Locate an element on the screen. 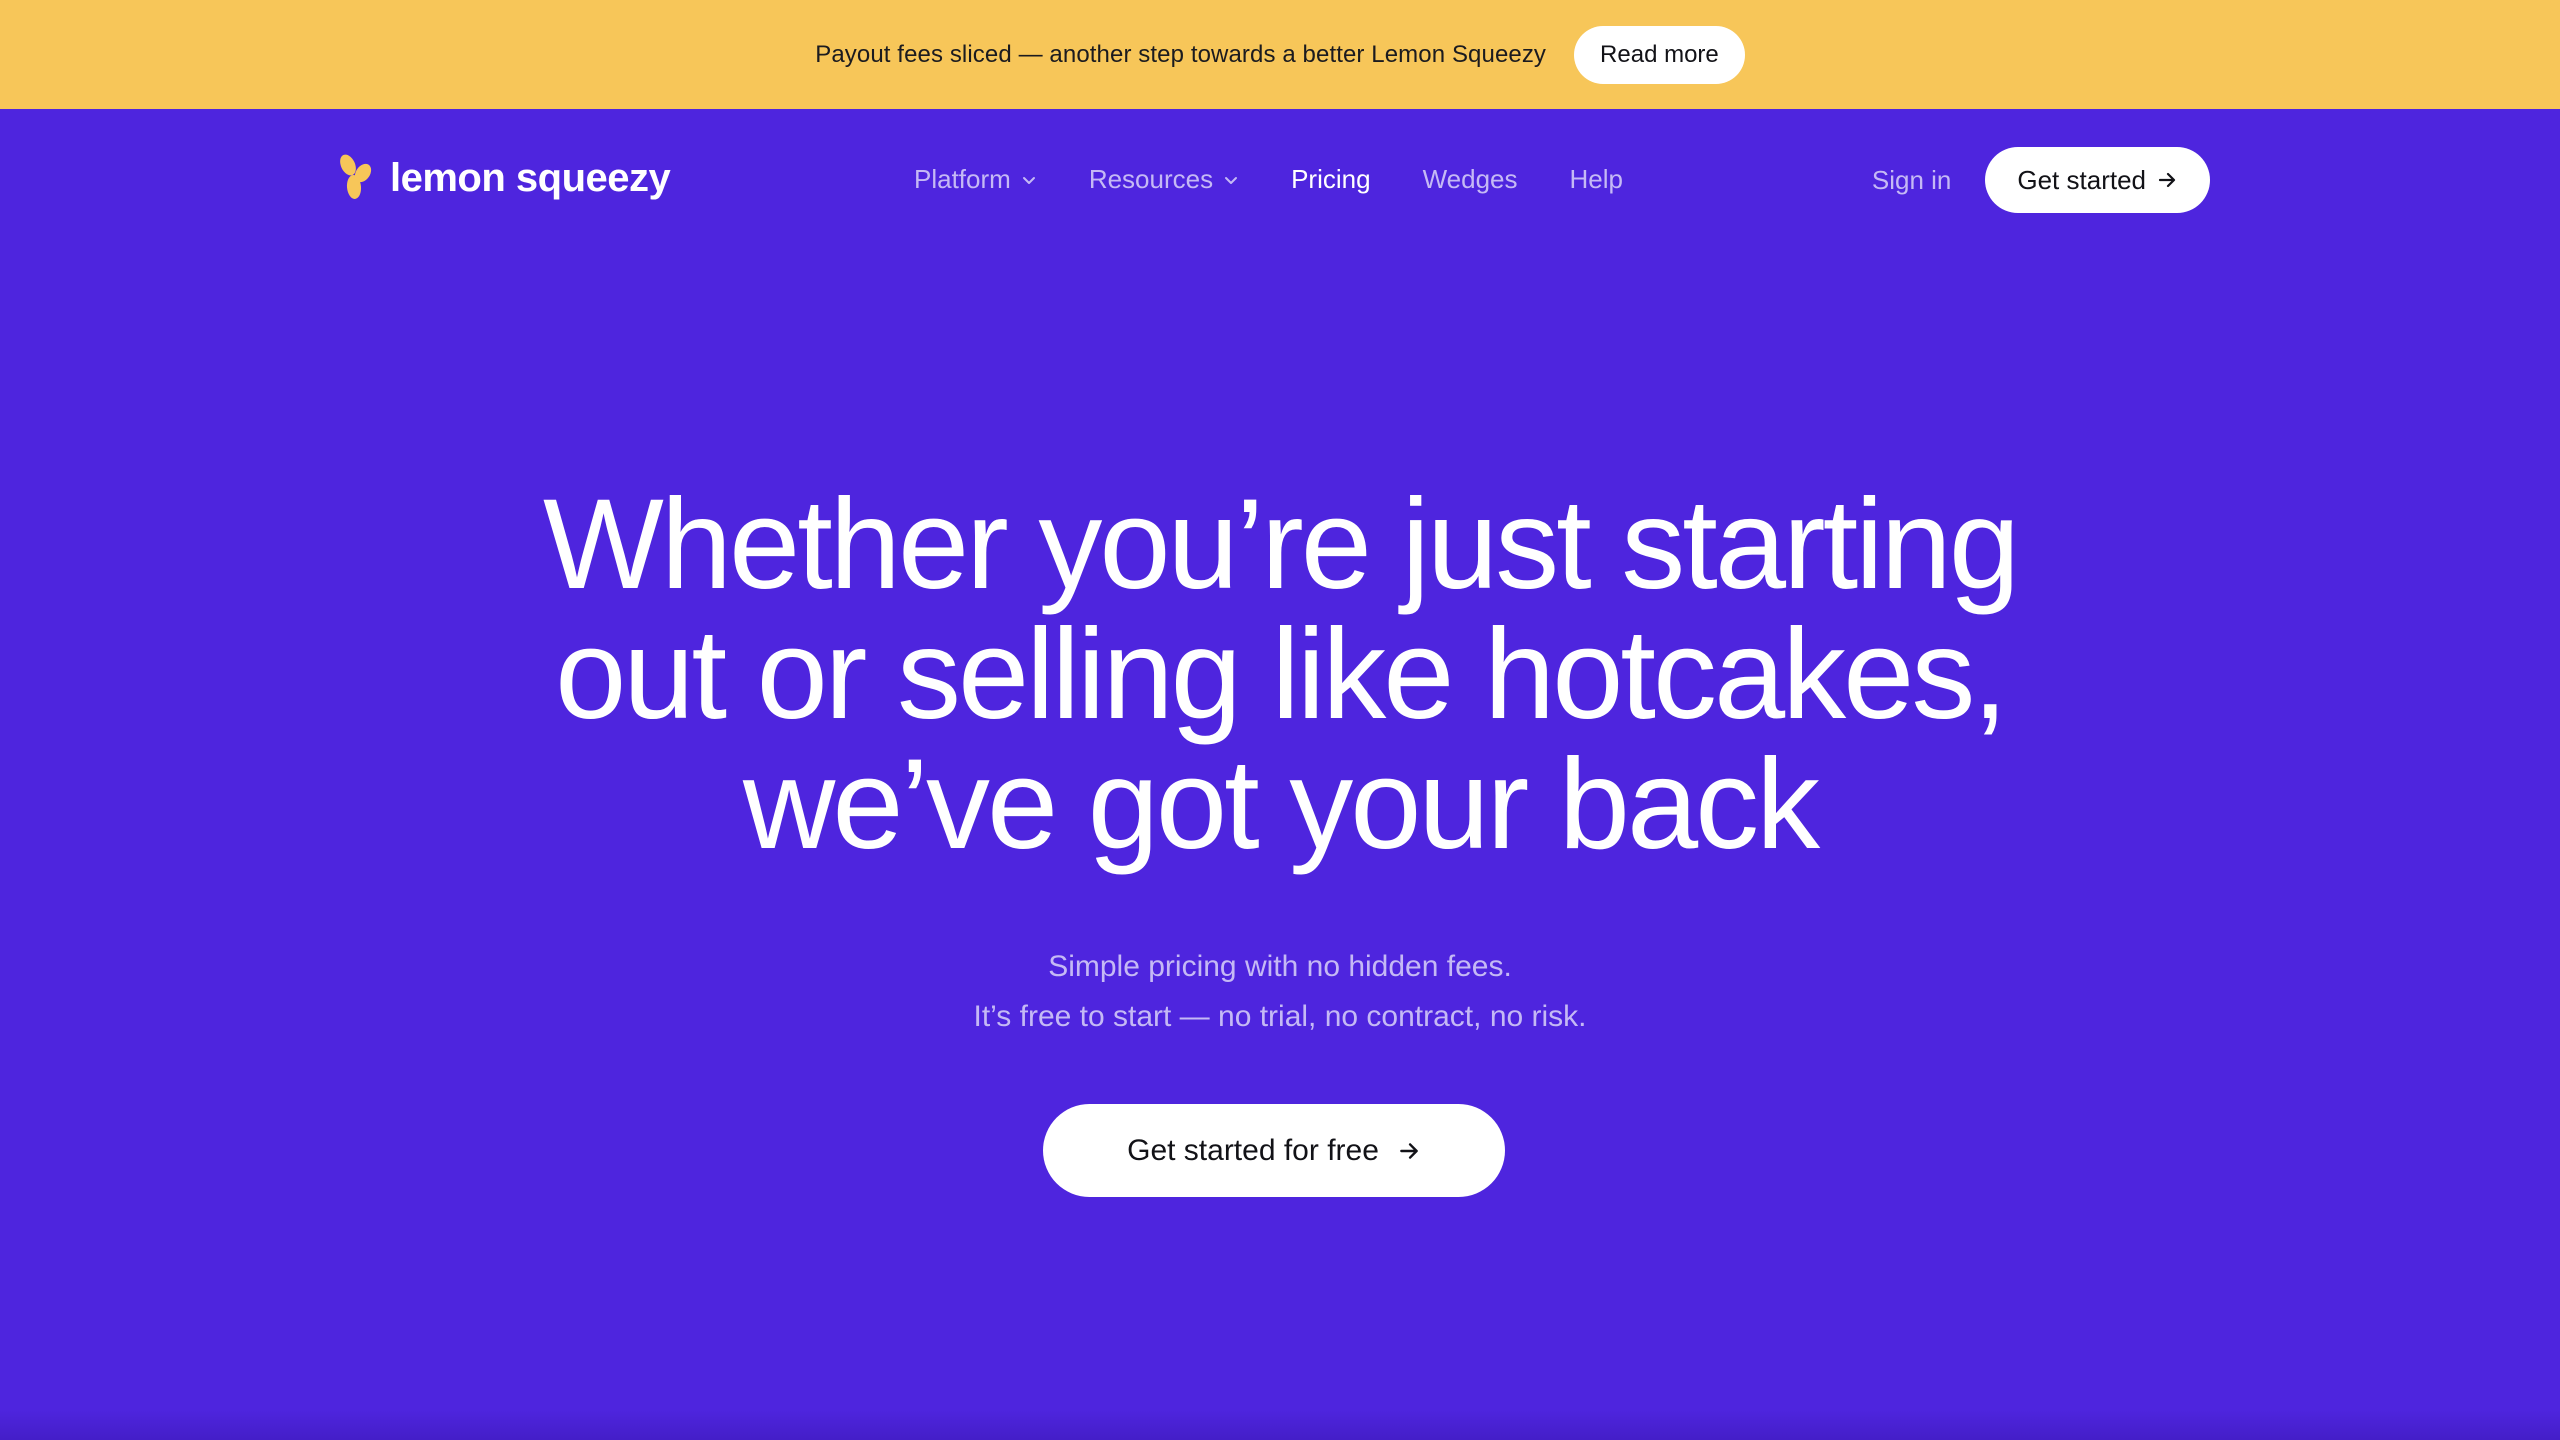 This screenshot has width=2560, height=1440. nav-resources-label: Resources is located at coordinates (1151, 179).